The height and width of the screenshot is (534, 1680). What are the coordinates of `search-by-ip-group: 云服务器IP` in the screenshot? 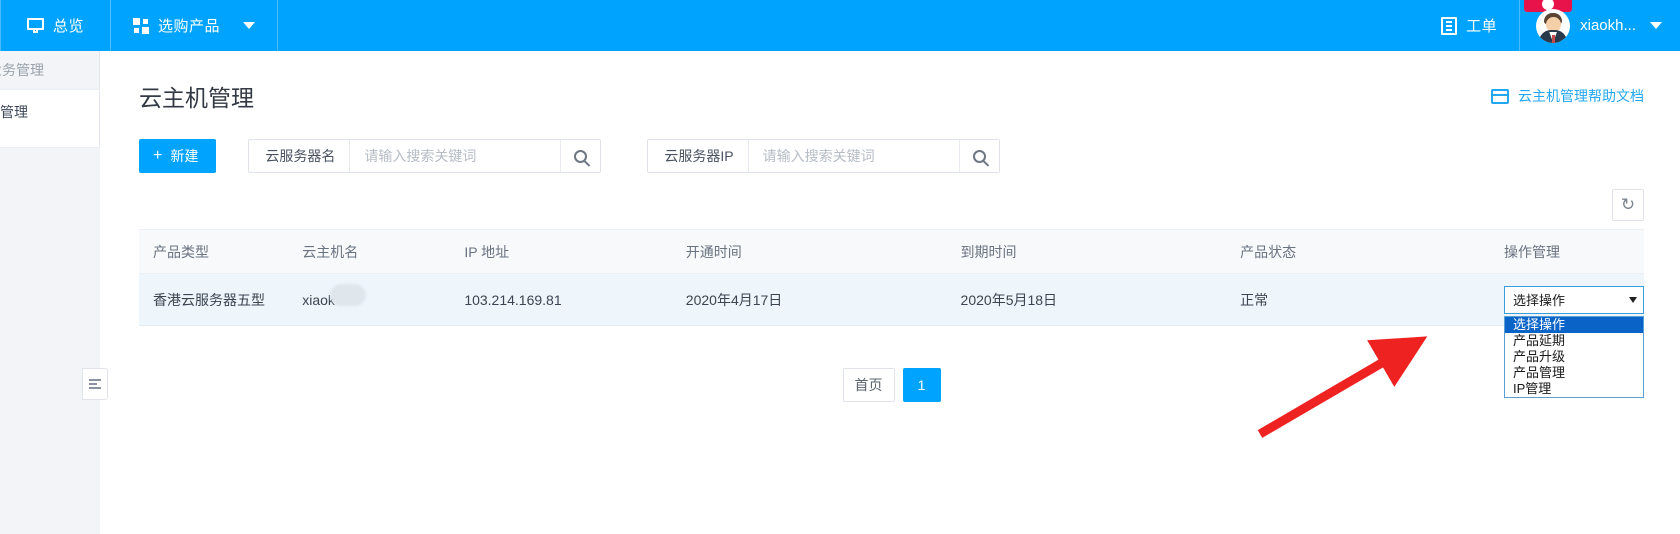 It's located at (823, 156).